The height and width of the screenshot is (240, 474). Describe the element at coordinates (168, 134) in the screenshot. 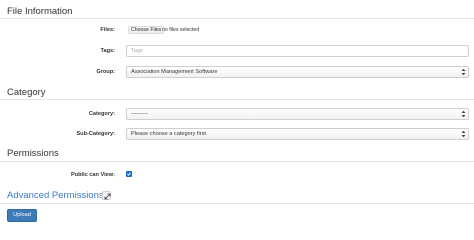

I see `sub-category-selected-value: Please choose a category first` at that location.